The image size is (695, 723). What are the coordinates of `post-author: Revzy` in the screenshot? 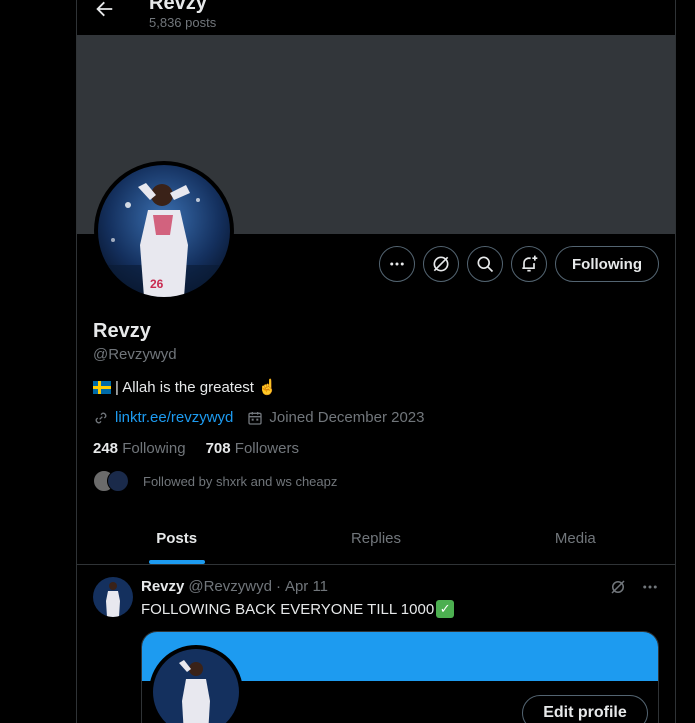 It's located at (162, 586).